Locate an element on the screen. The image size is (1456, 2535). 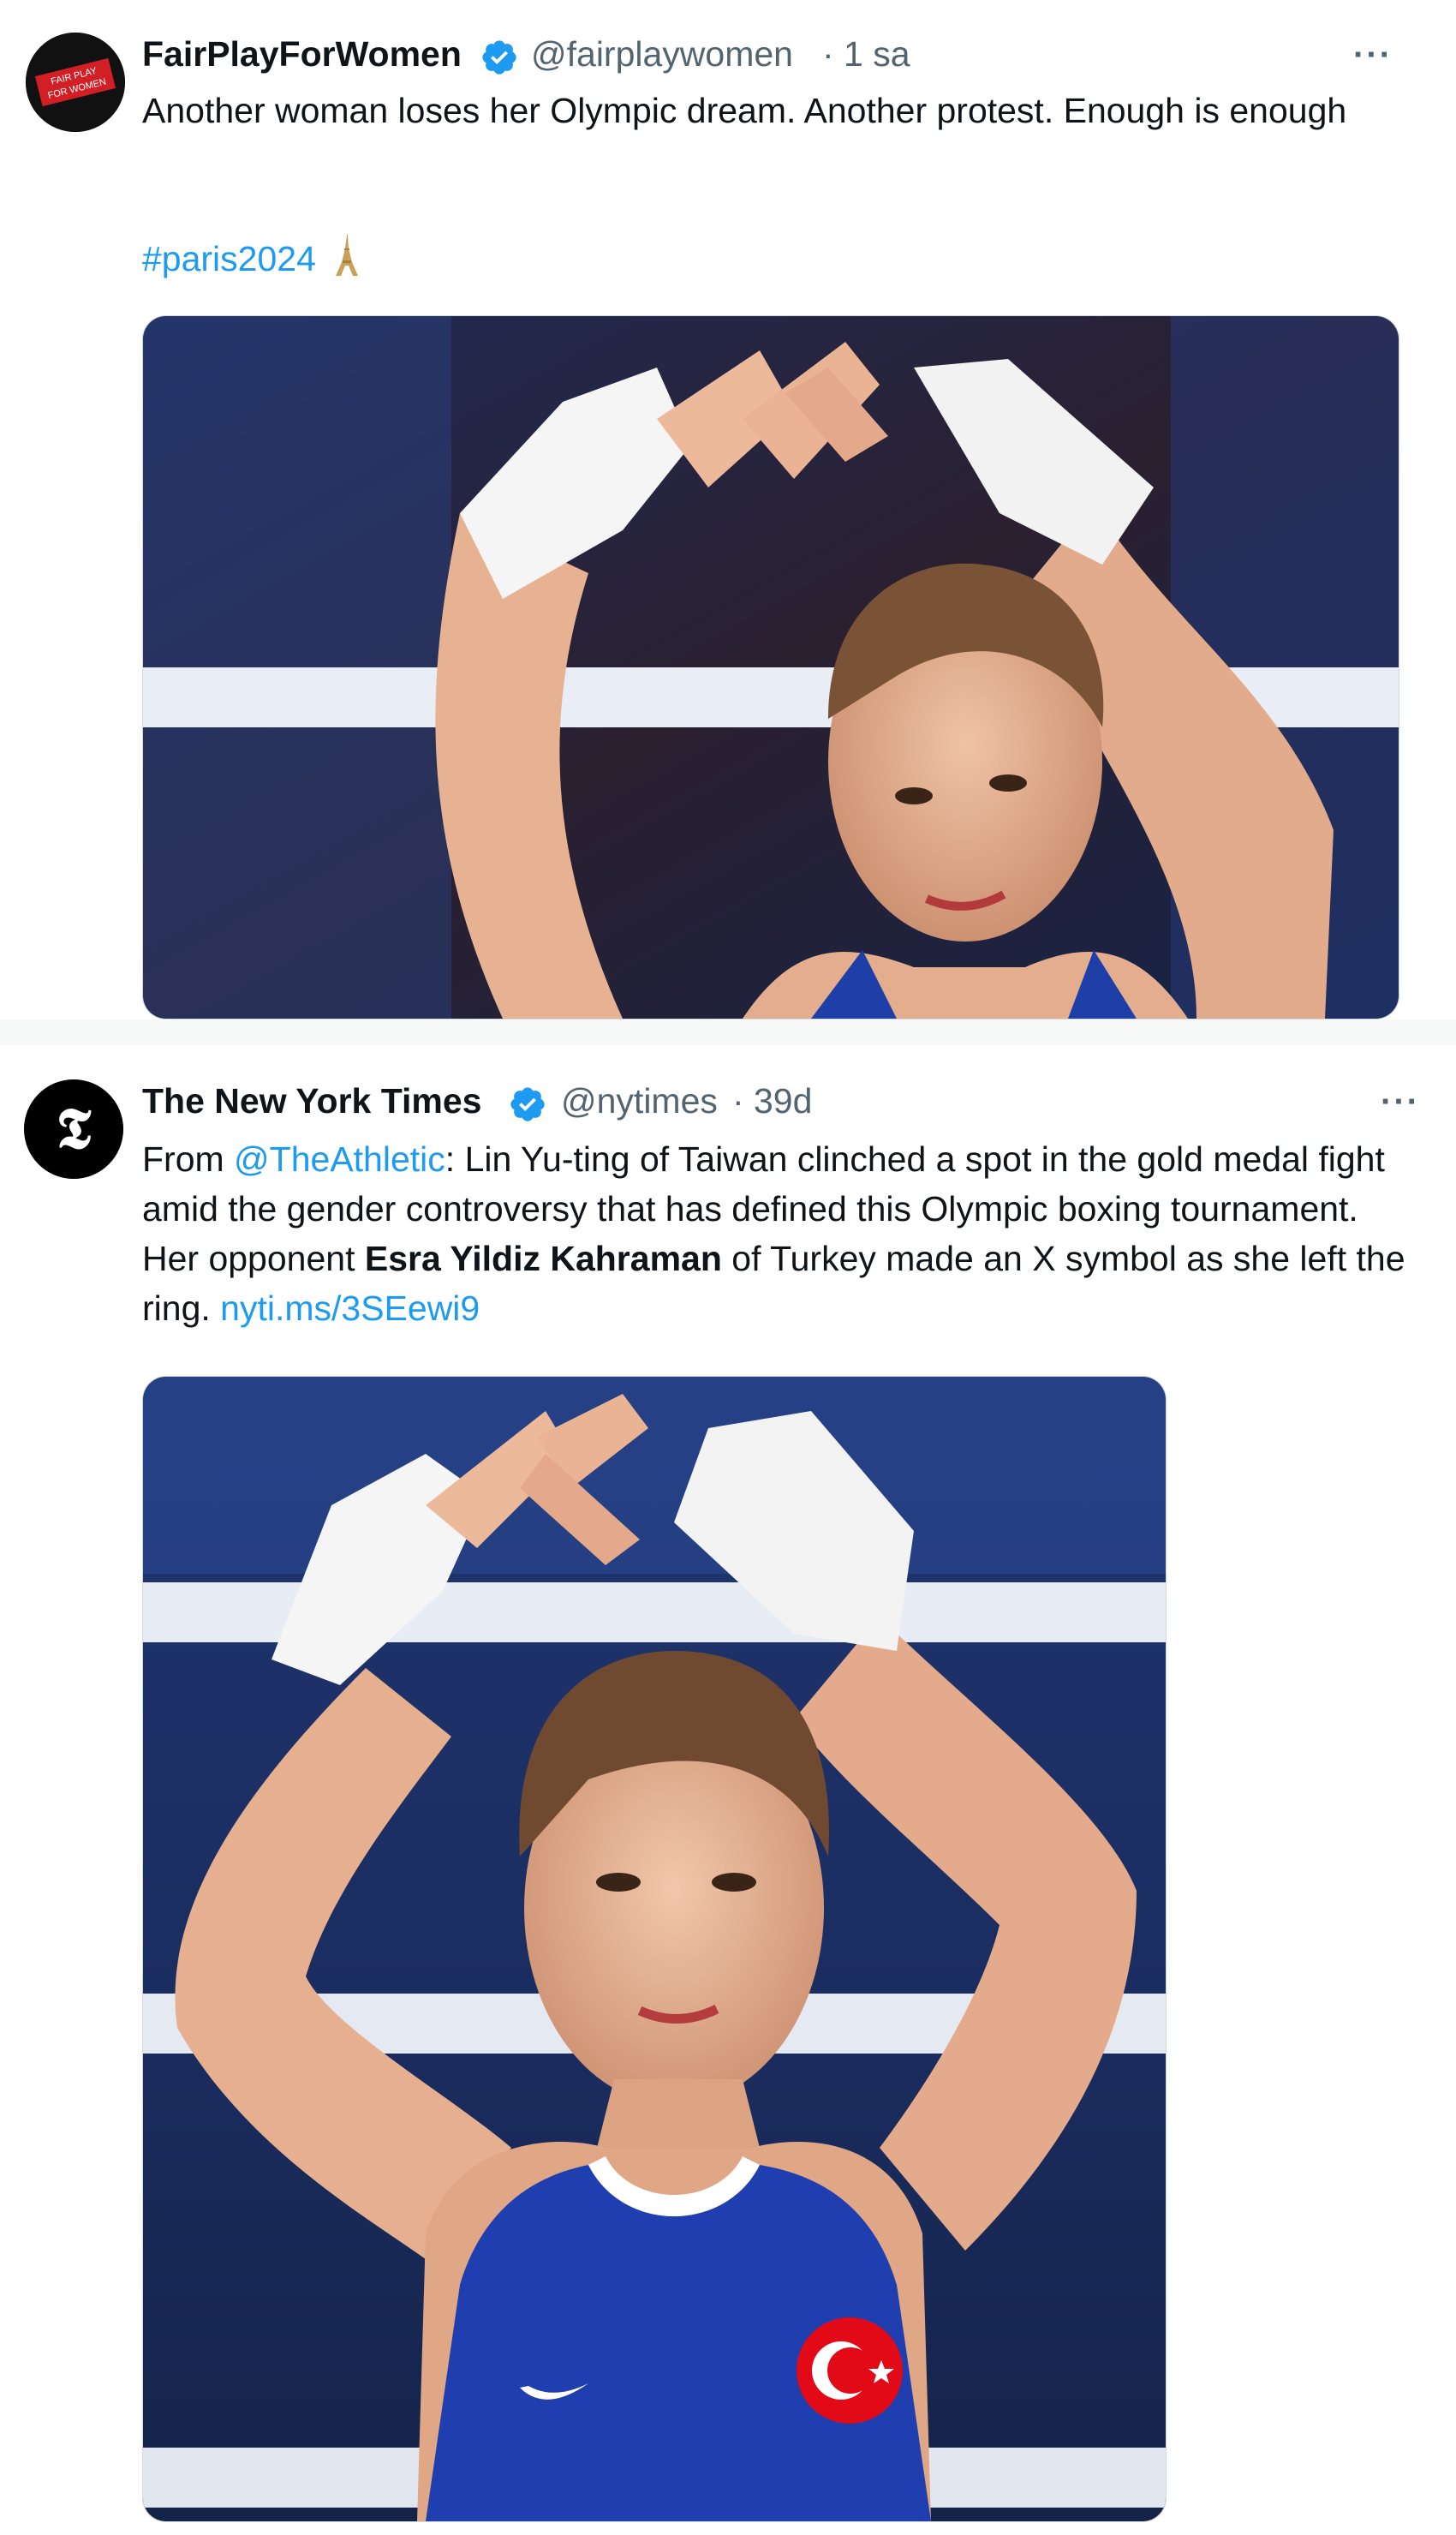
bold-name: Esra Yildiz Kahraman is located at coordinates (543, 1259).